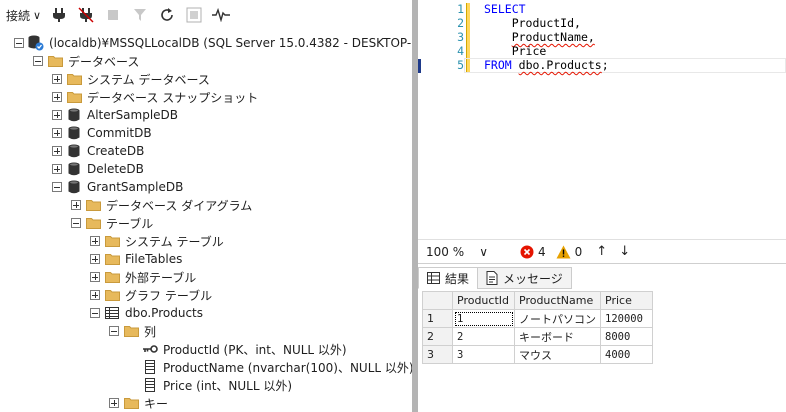  Describe the element at coordinates (102, 133) in the screenshot. I see `tree-db-commitdb: CommitDB` at that location.